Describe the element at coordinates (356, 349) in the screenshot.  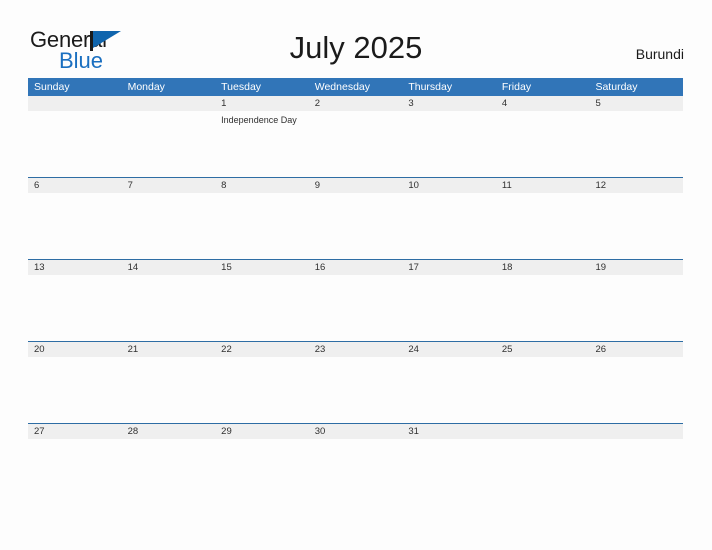
I see `day-cell-23: 23` at that location.